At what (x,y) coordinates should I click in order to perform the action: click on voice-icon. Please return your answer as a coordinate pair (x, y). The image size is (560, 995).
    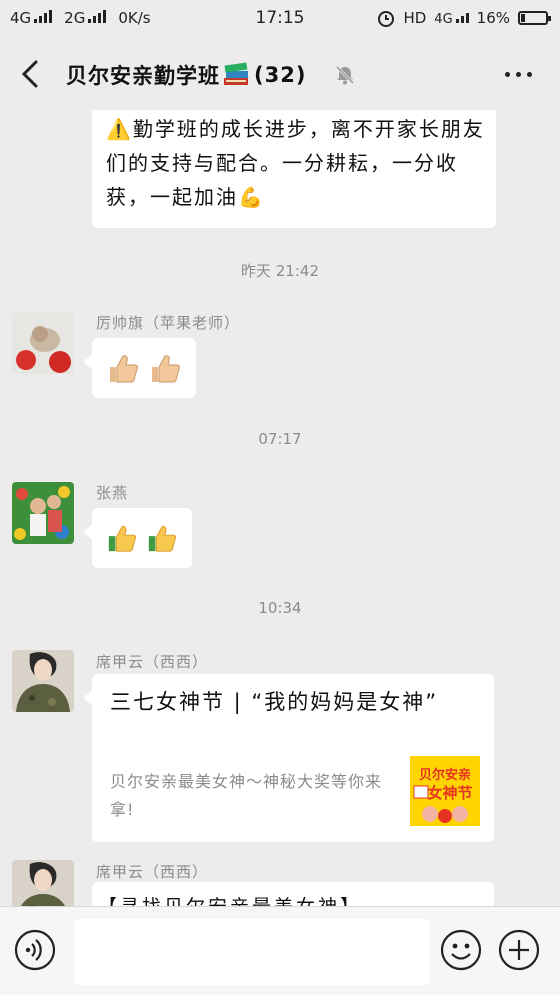
    Looking at the image, I should click on (35, 950).